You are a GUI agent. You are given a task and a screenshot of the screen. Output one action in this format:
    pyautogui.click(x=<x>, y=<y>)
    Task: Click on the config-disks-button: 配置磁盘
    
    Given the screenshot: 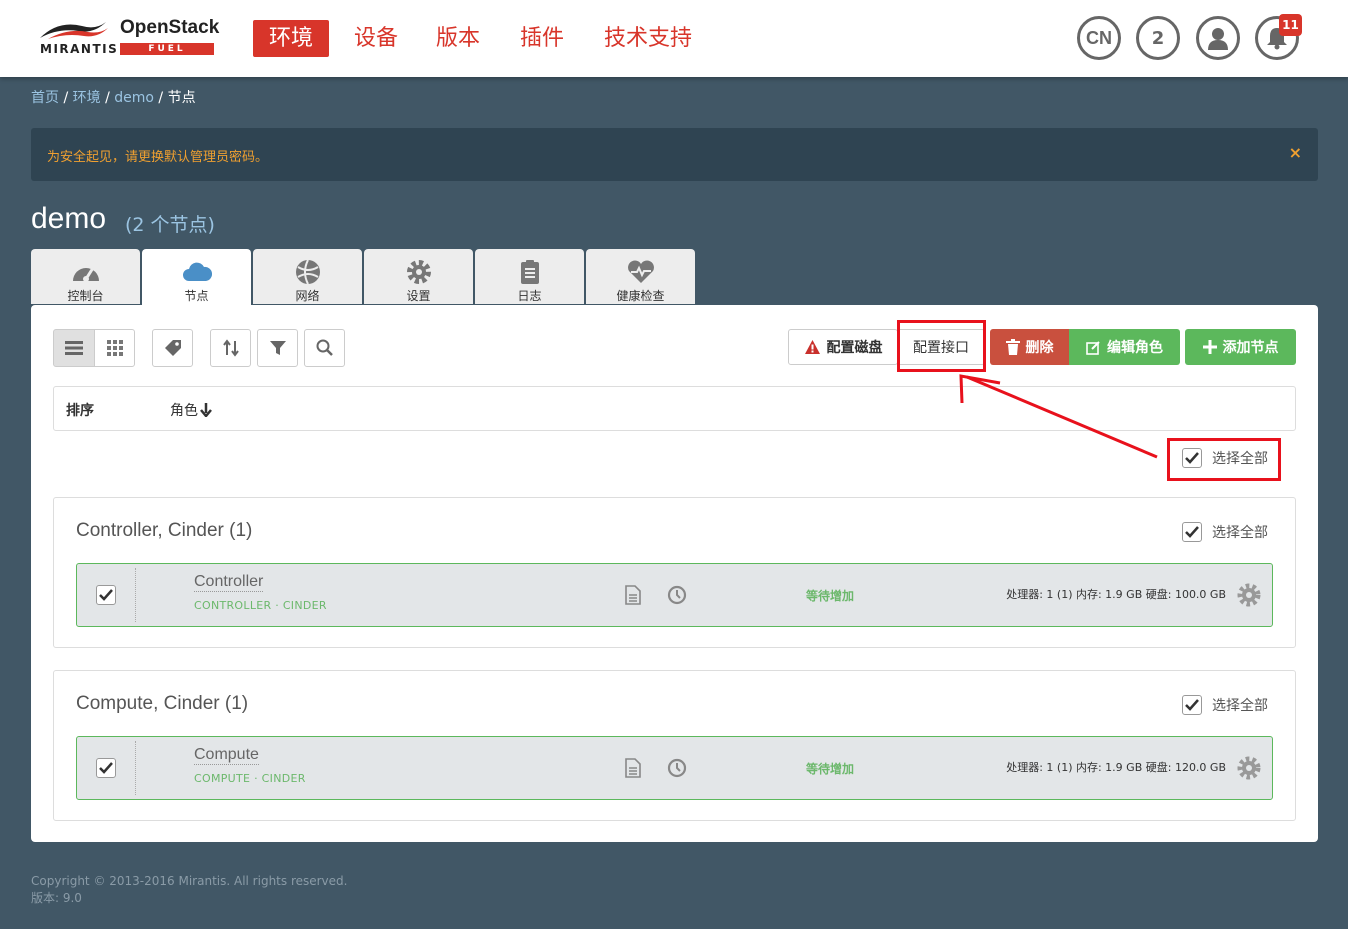 What is the action you would take?
    pyautogui.click(x=843, y=347)
    